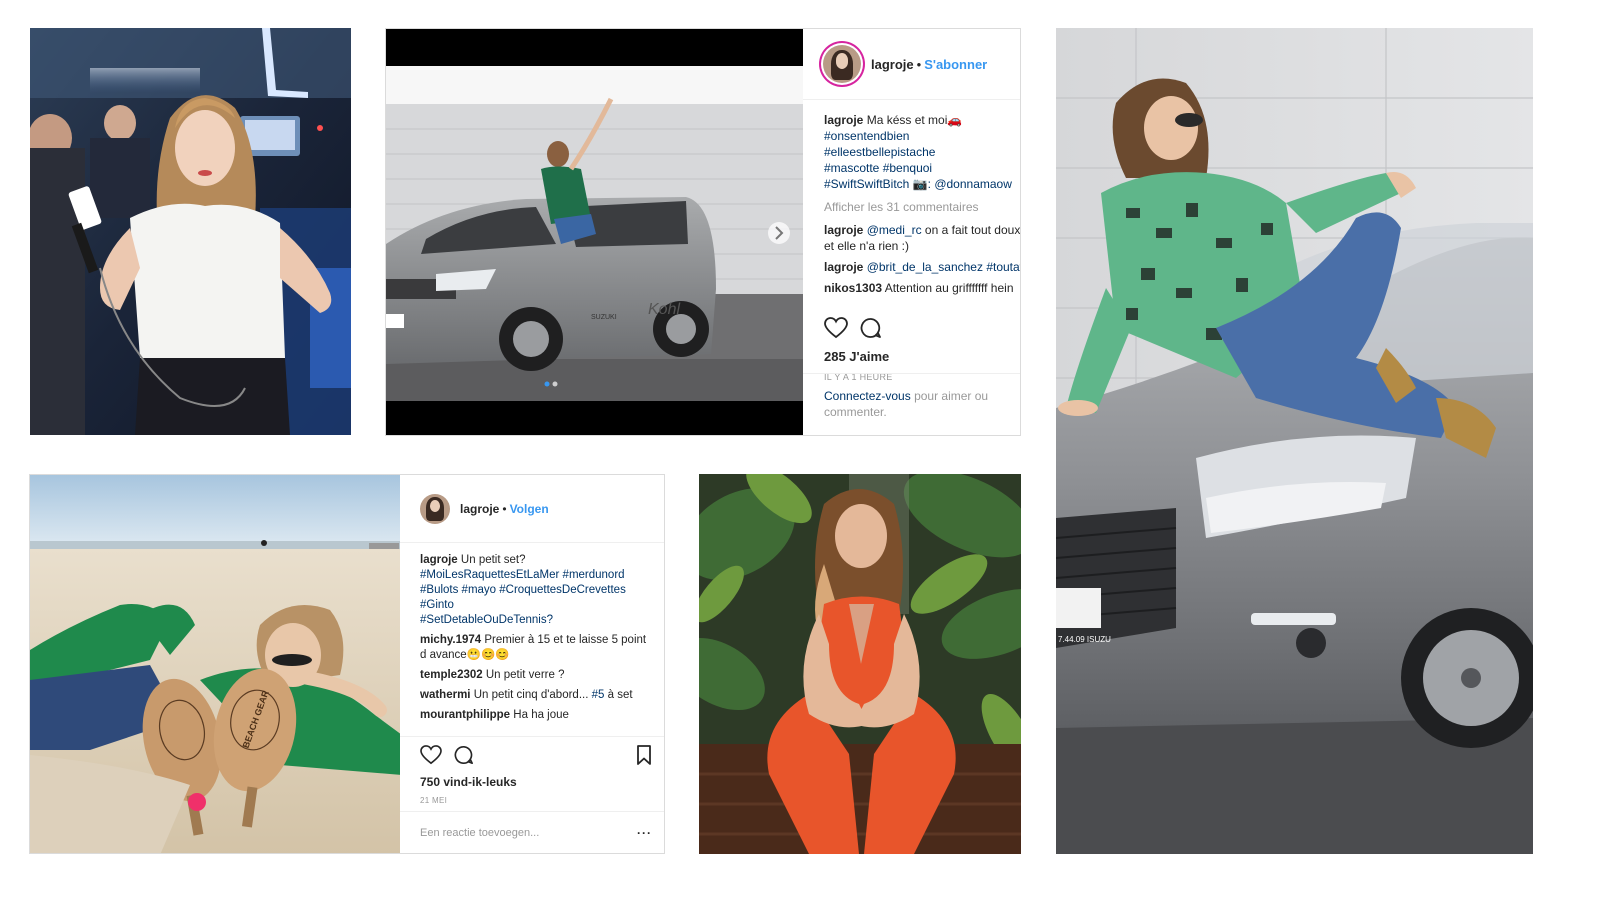 This screenshot has height=900, width=1600. I want to click on comment: lagroje @brit_de_la_sanchez #toutaf, so click(922, 267).